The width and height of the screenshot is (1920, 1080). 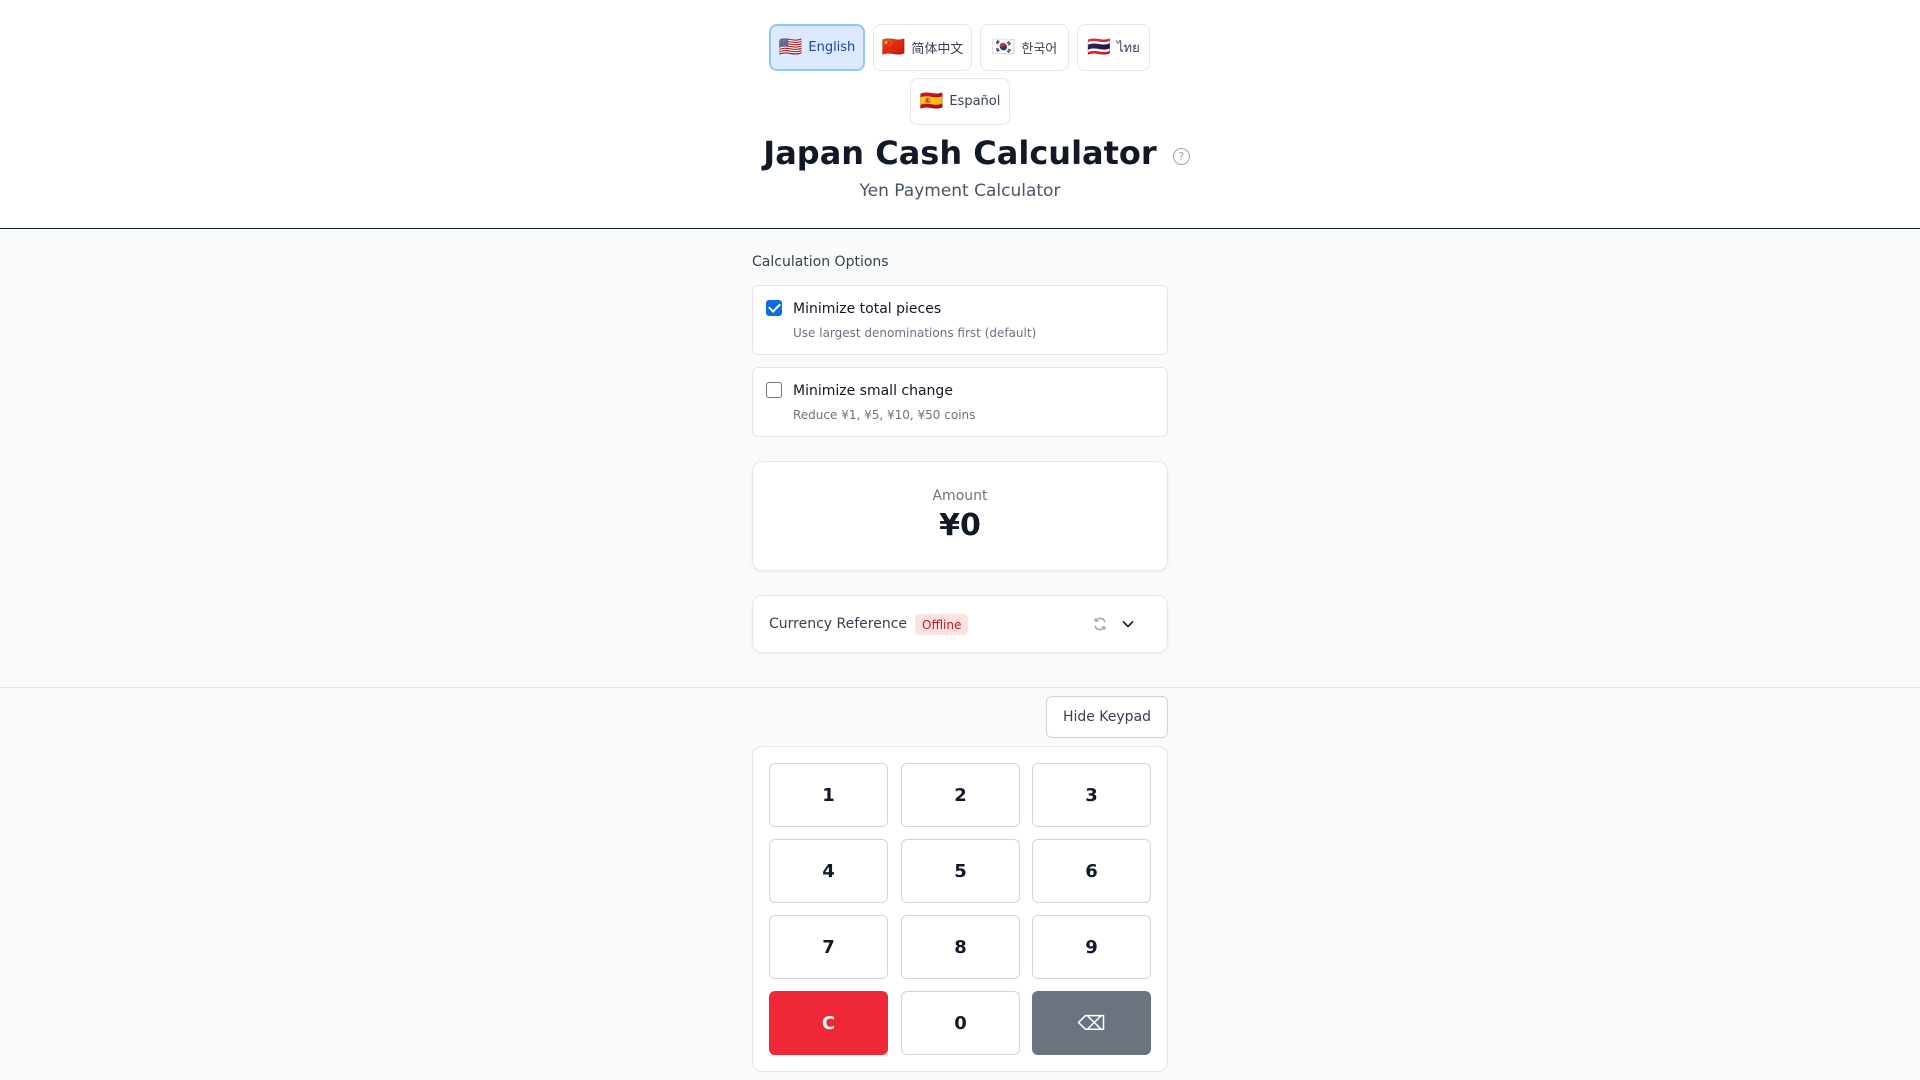 I want to click on key-6: 6, so click(x=1091, y=871).